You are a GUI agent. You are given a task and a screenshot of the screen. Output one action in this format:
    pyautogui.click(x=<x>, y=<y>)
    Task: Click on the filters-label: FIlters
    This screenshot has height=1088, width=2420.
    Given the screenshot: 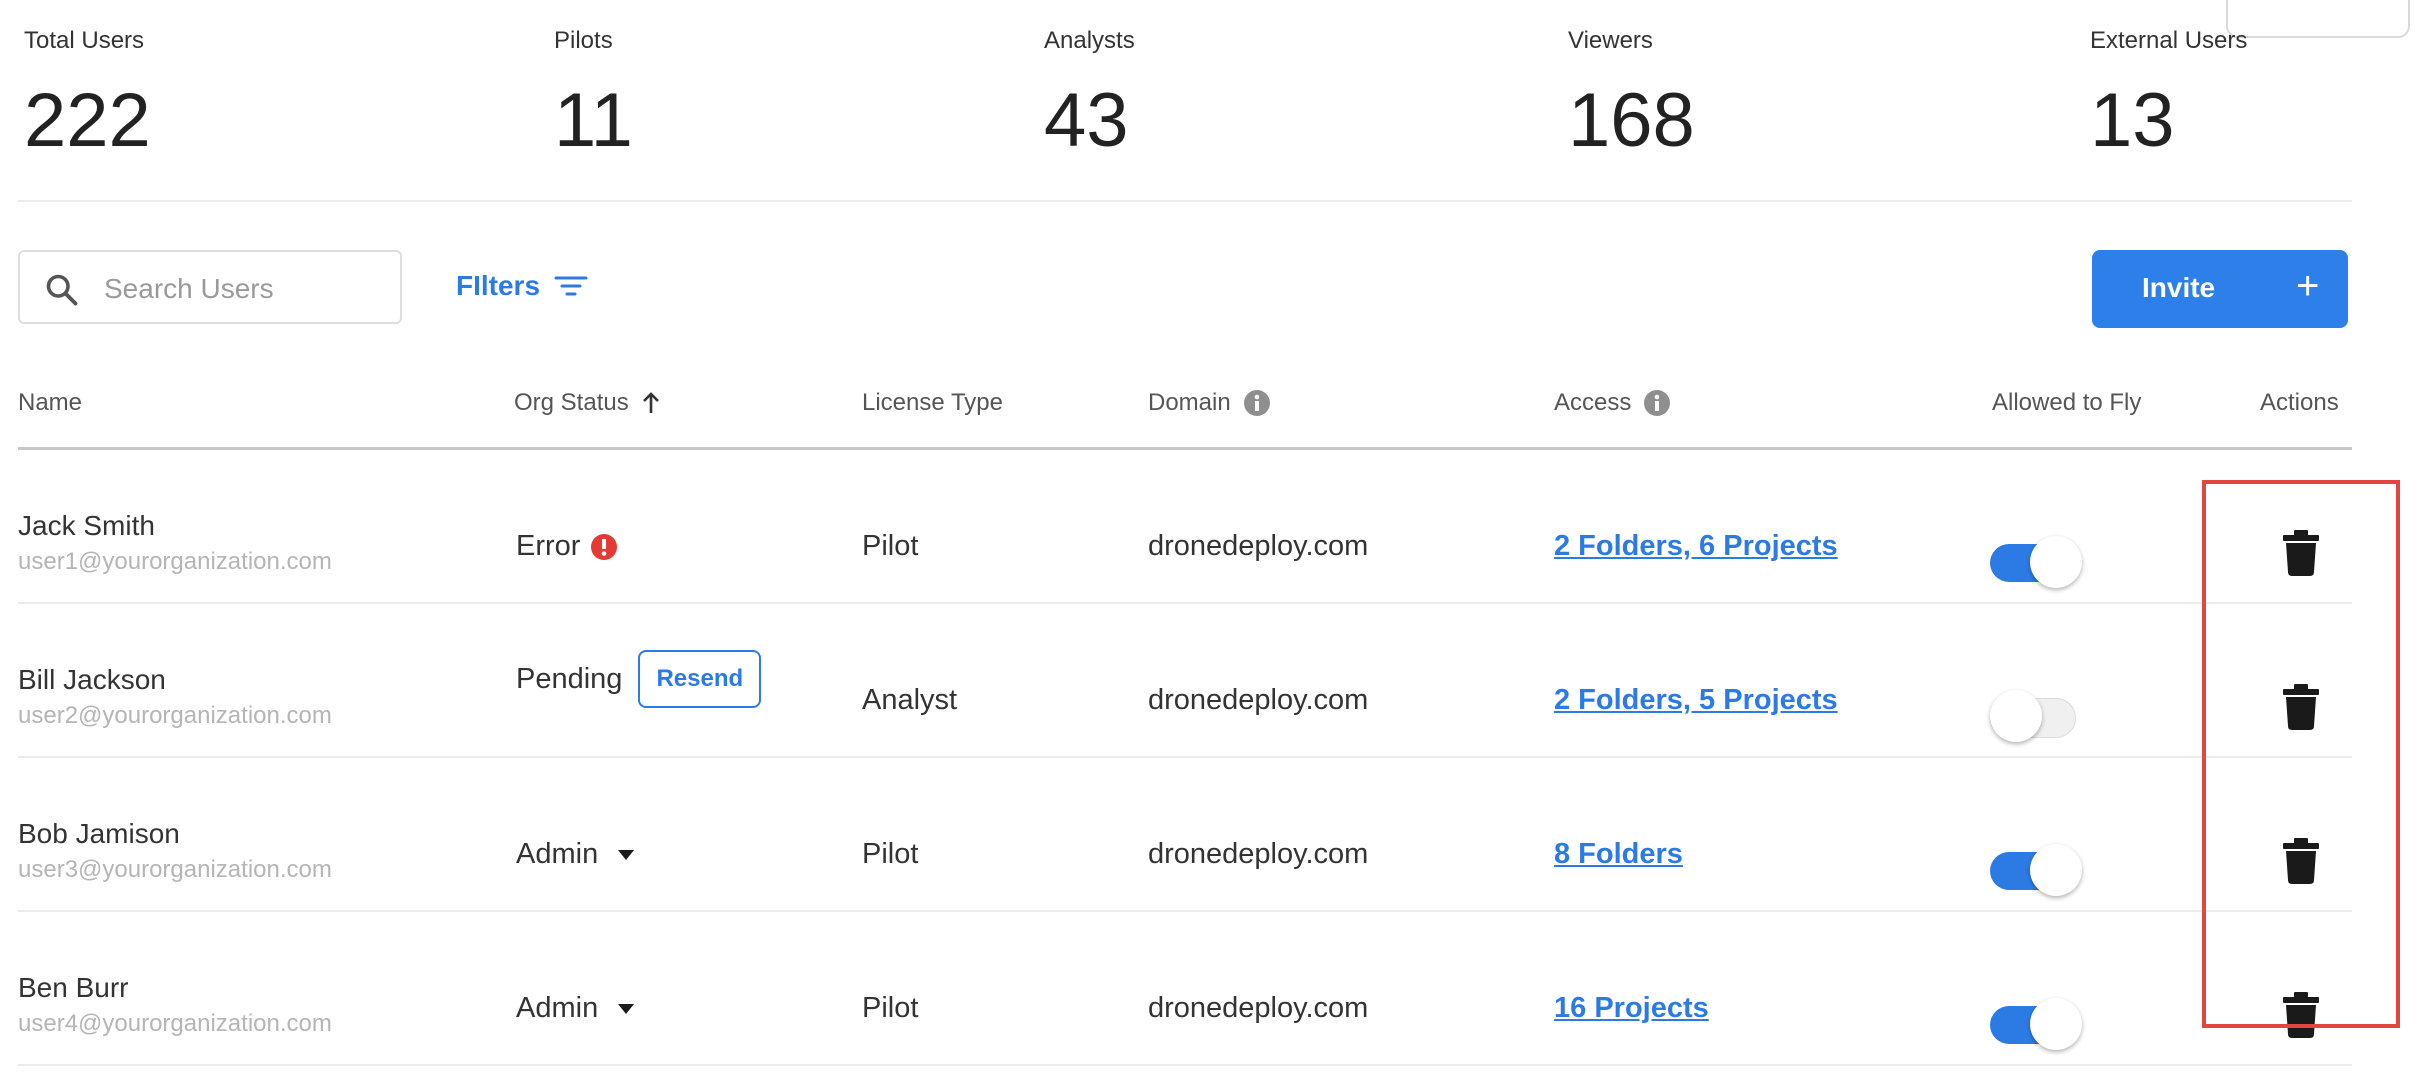 What is the action you would take?
    pyautogui.click(x=498, y=285)
    